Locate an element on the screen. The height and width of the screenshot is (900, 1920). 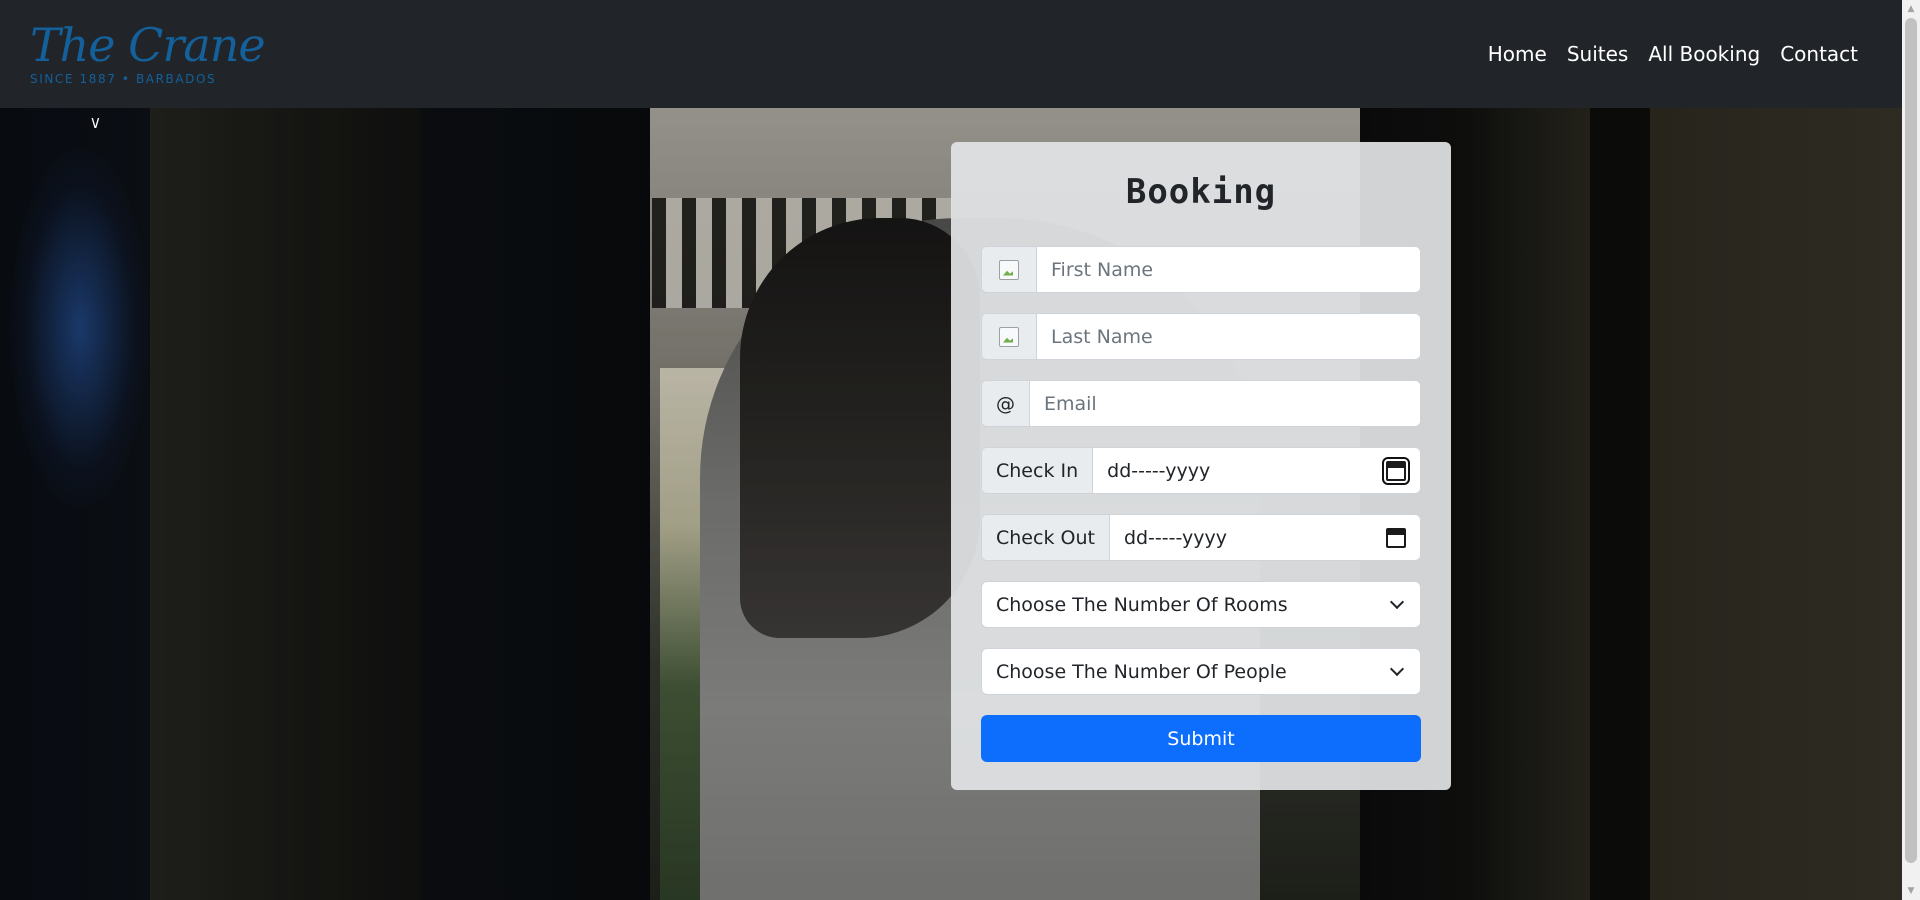
email-group: @ is located at coordinates (1201, 403).